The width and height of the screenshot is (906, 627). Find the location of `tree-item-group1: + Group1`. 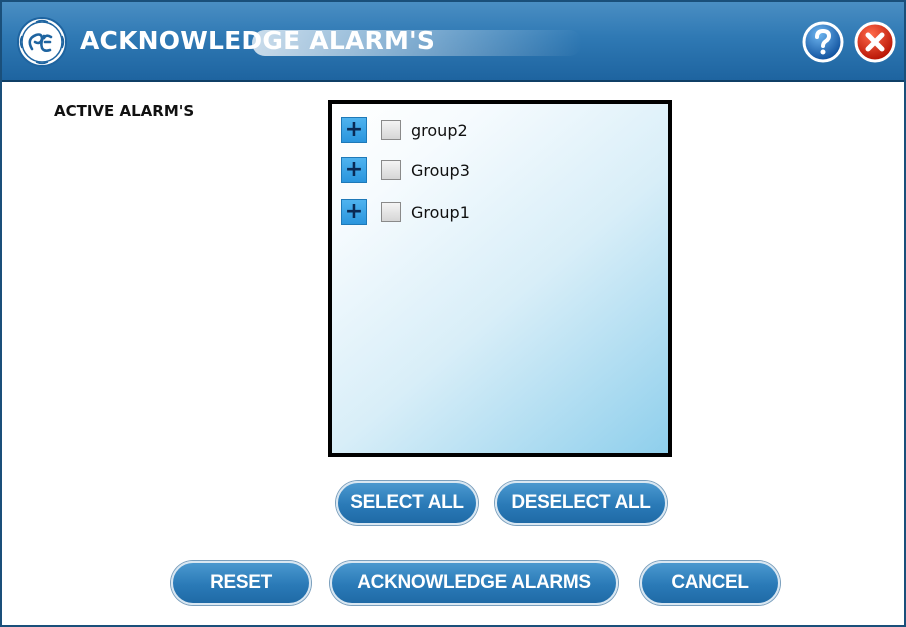

tree-item-group1: + Group1 is located at coordinates (405, 212).